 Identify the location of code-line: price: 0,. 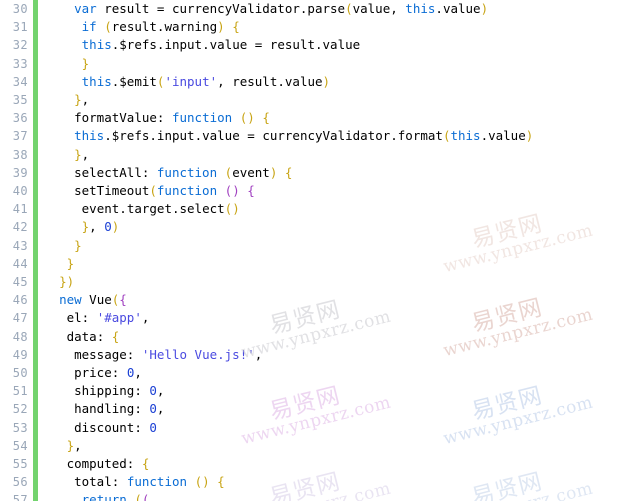
(93, 373).